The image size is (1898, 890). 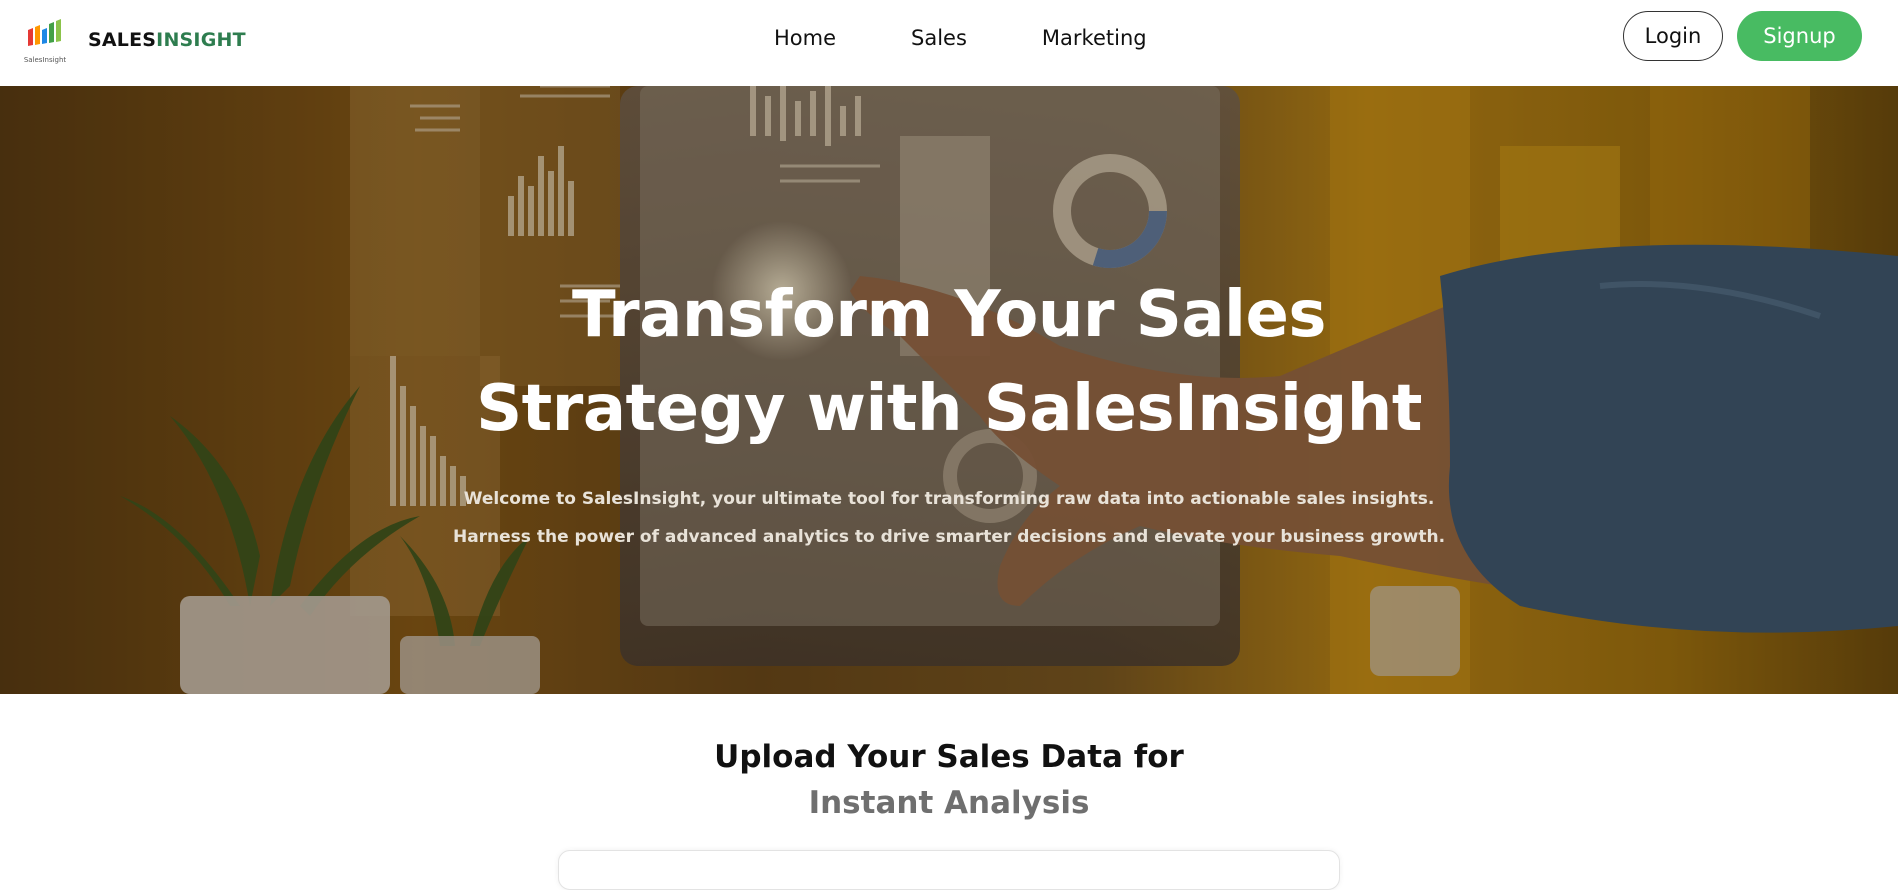 I want to click on upload-card, so click(x=949, y=870).